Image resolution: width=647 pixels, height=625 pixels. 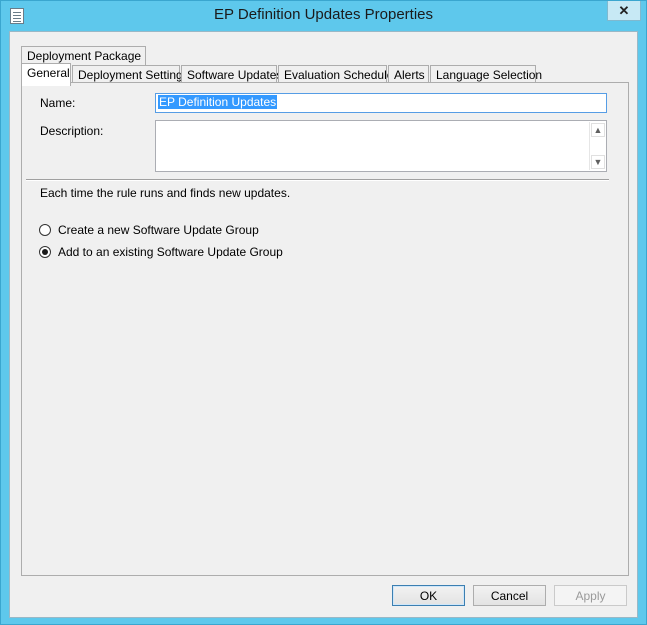 What do you see at coordinates (170, 252) in the screenshot?
I see `option-add-existing-group-label: Add to an existing Software Update Group` at bounding box center [170, 252].